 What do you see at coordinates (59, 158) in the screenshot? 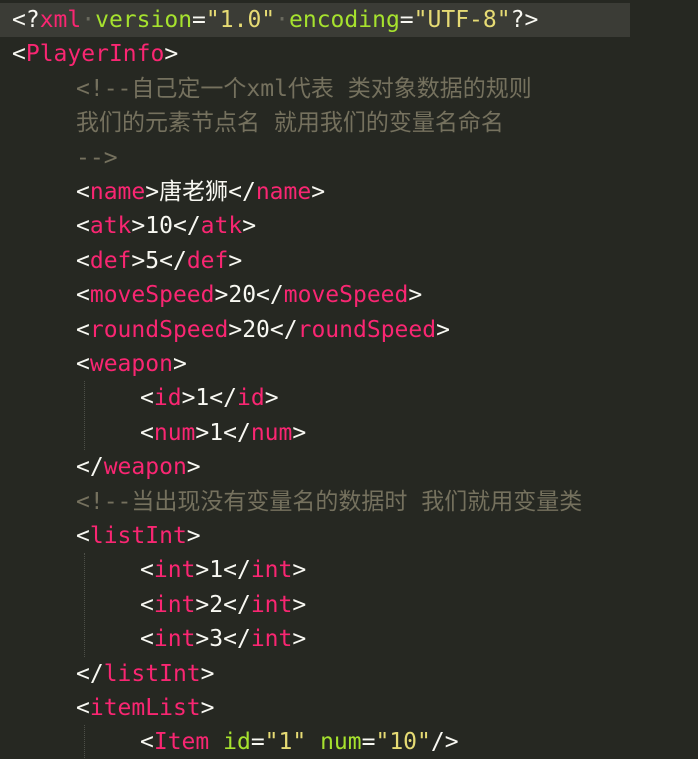
I see `code-line: -->` at bounding box center [59, 158].